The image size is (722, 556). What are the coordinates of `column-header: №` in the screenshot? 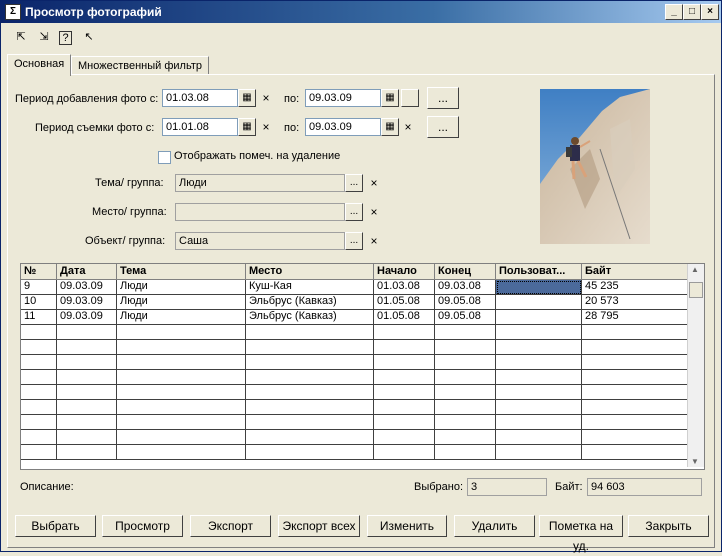 It's located at (39, 272).